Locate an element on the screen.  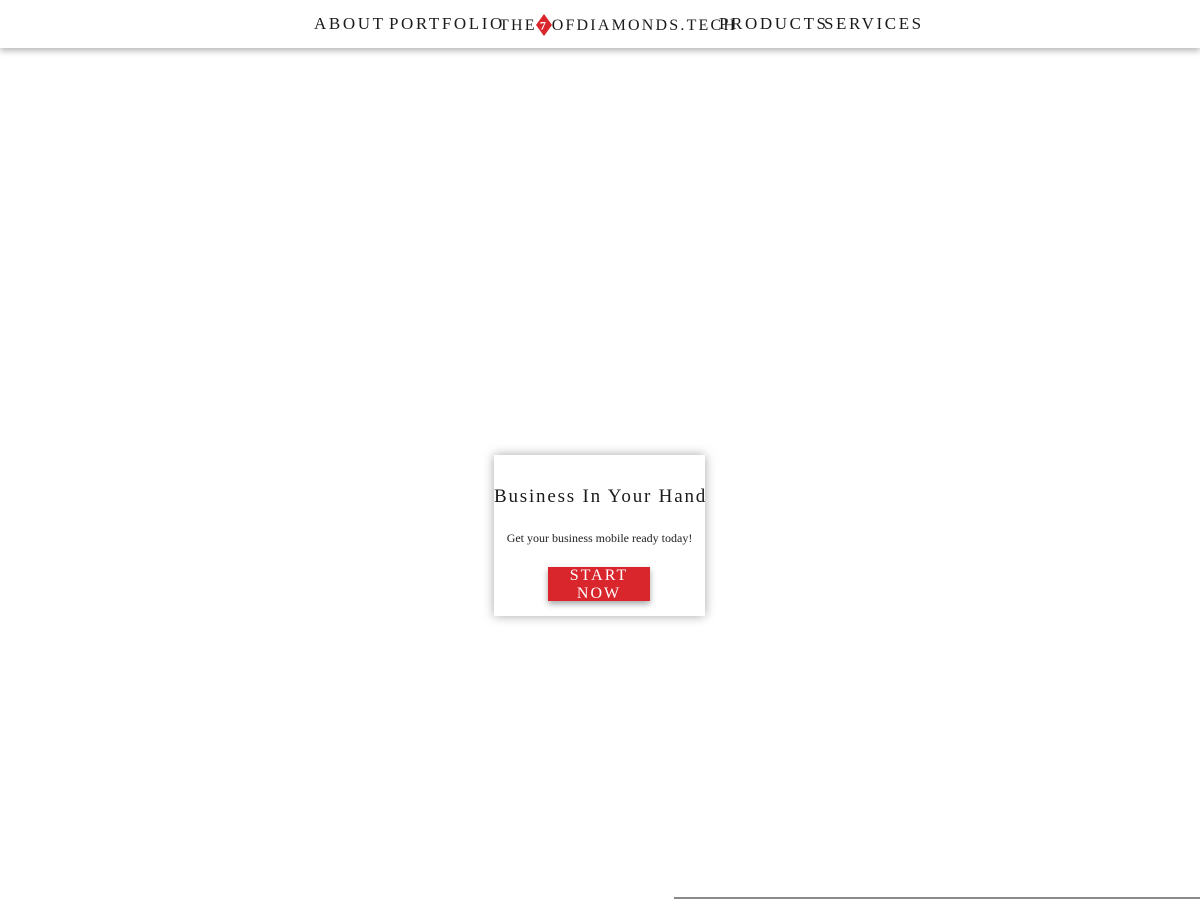
nav-link-services: SERVICES is located at coordinates (874, 24).